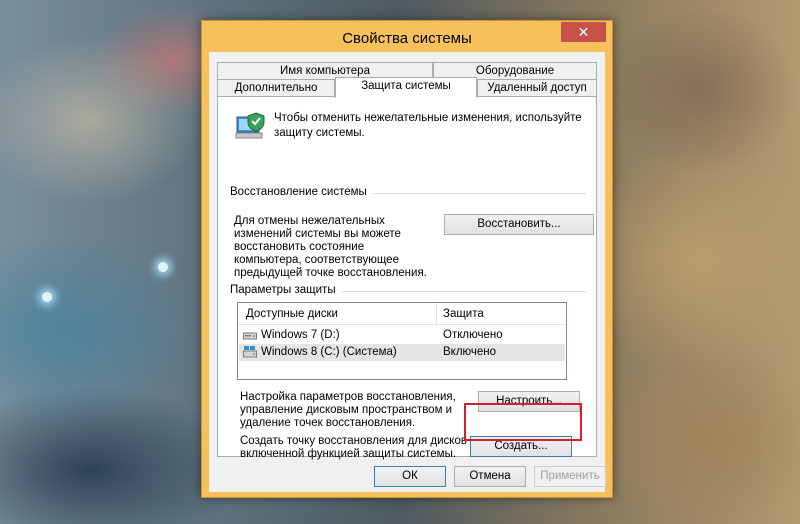 The width and height of the screenshot is (800, 524). Describe the element at coordinates (470, 352) in the screenshot. I see `drive-protection-status: Включено` at that location.